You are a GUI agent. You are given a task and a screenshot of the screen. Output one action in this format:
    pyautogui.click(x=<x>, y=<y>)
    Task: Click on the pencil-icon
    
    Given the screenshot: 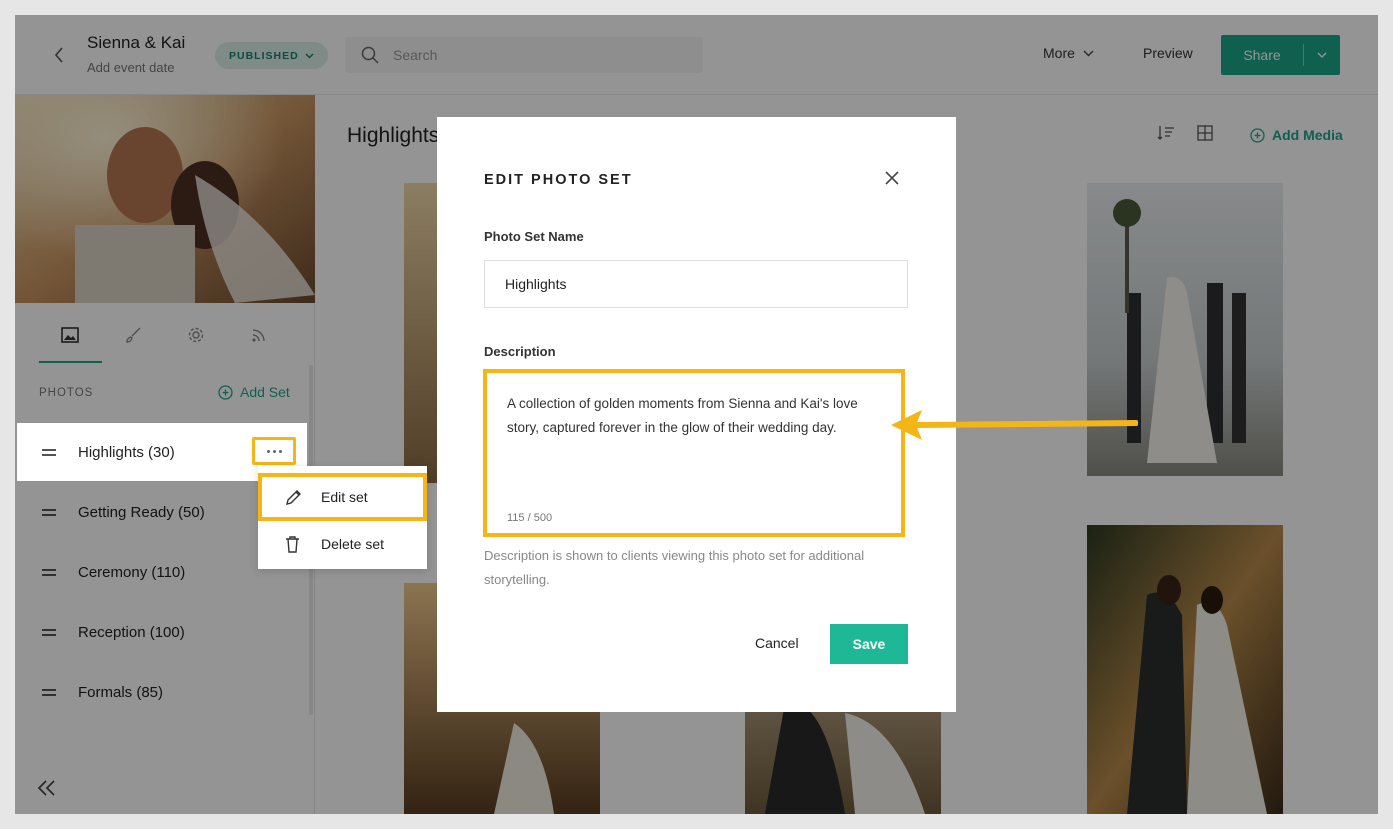 What is the action you would take?
    pyautogui.click(x=295, y=497)
    